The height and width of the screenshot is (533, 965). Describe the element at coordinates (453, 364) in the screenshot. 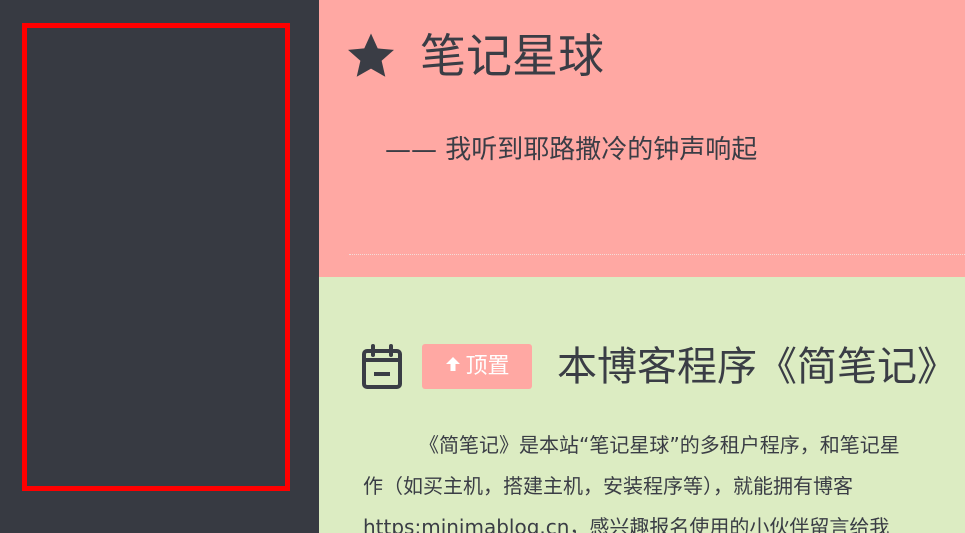

I see `arrow-up-icon` at that location.